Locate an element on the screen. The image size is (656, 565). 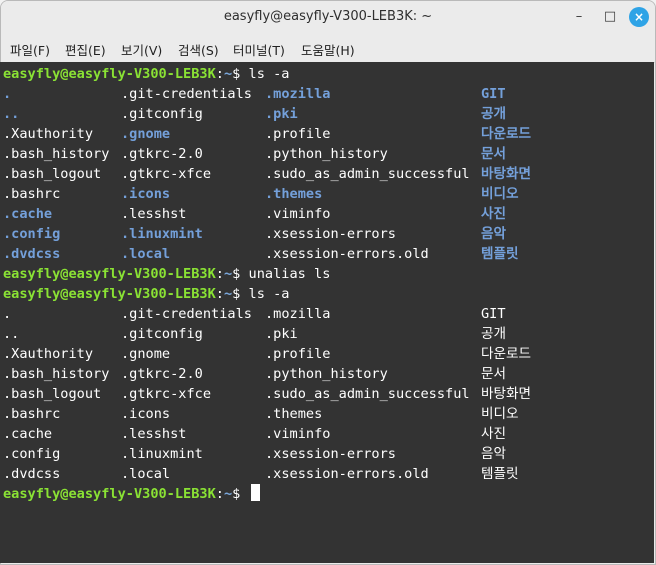
file-entry: .themes is located at coordinates (294, 414).